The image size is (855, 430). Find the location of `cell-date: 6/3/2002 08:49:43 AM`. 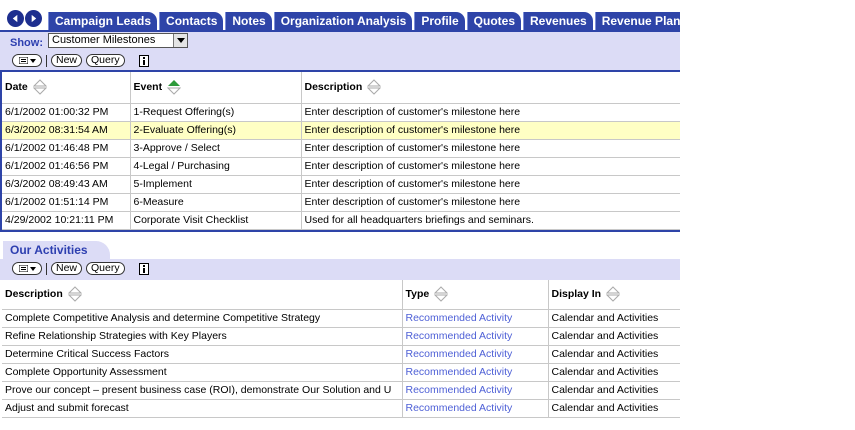

cell-date: 6/3/2002 08:49:43 AM is located at coordinates (66, 184).